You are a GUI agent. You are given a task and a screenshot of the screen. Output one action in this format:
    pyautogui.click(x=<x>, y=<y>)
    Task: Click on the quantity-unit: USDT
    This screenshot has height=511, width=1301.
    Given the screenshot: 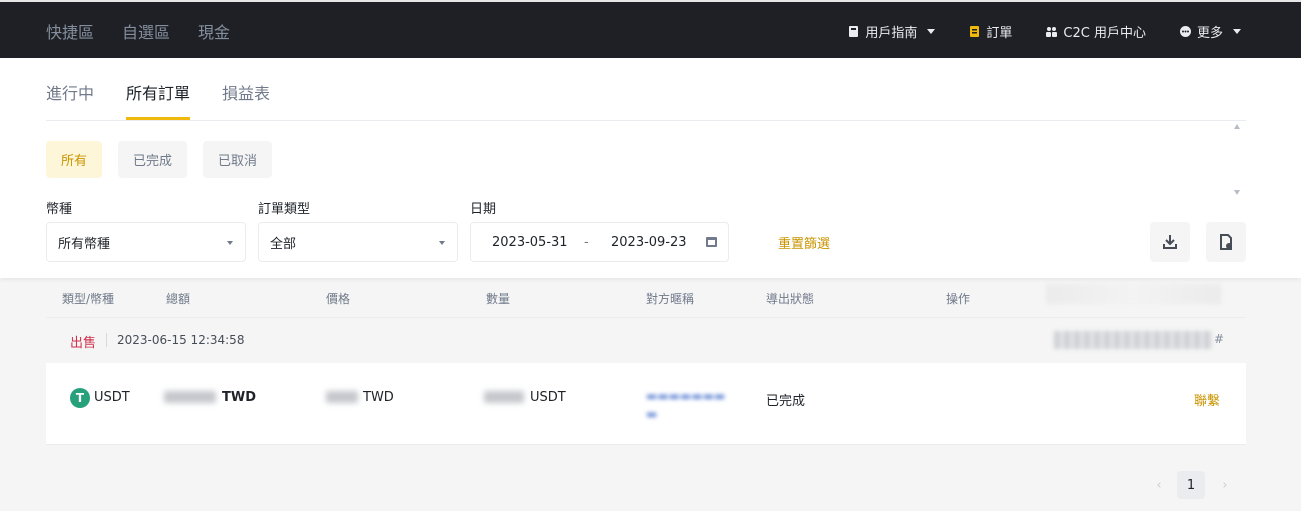 What is the action you would take?
    pyautogui.click(x=548, y=397)
    